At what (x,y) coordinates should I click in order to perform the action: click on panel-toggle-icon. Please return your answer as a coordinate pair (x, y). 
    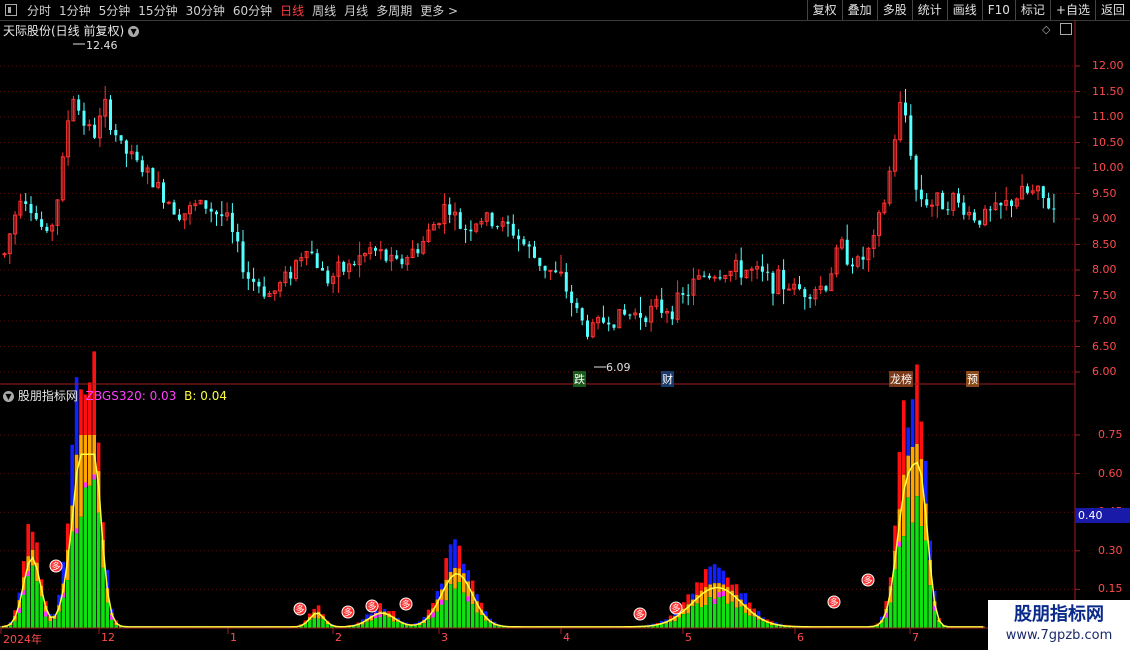
    Looking at the image, I should click on (1066, 29).